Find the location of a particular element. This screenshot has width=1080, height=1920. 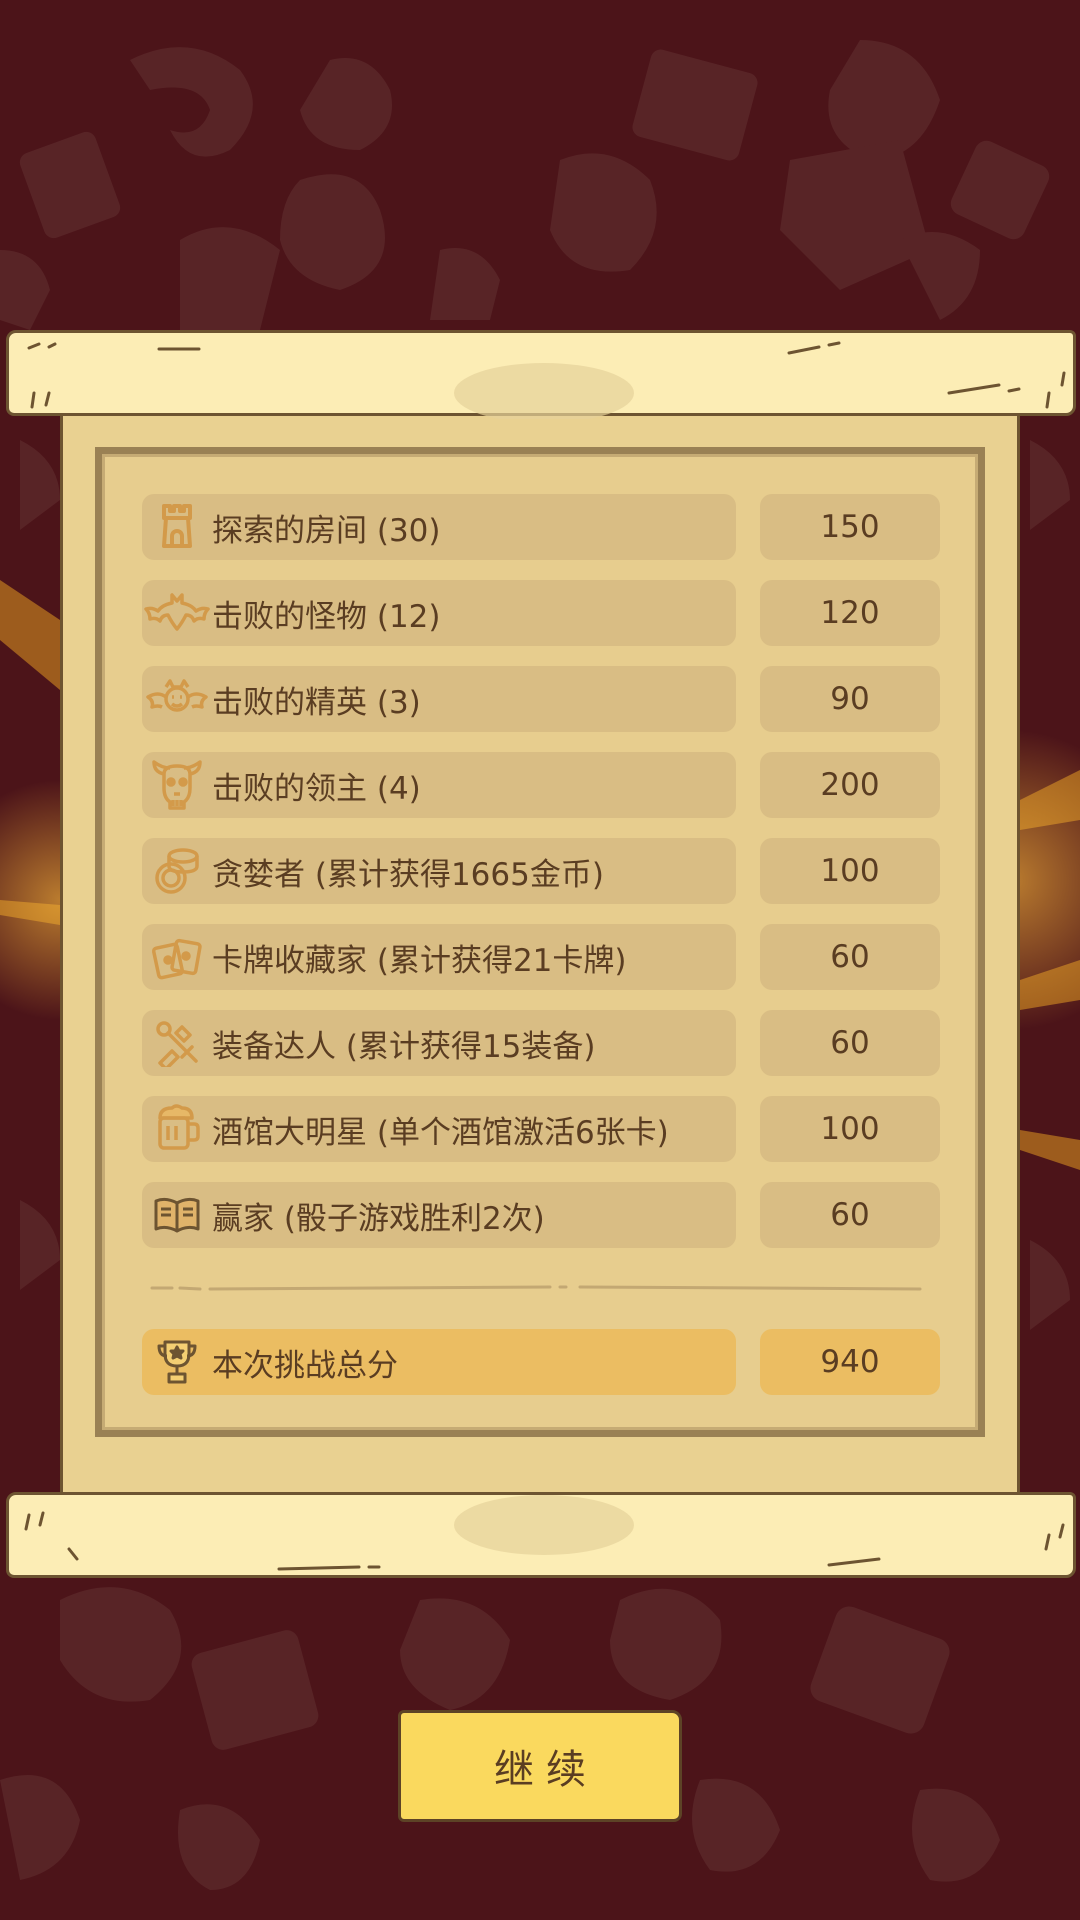

tower-icon is located at coordinates (177, 527).